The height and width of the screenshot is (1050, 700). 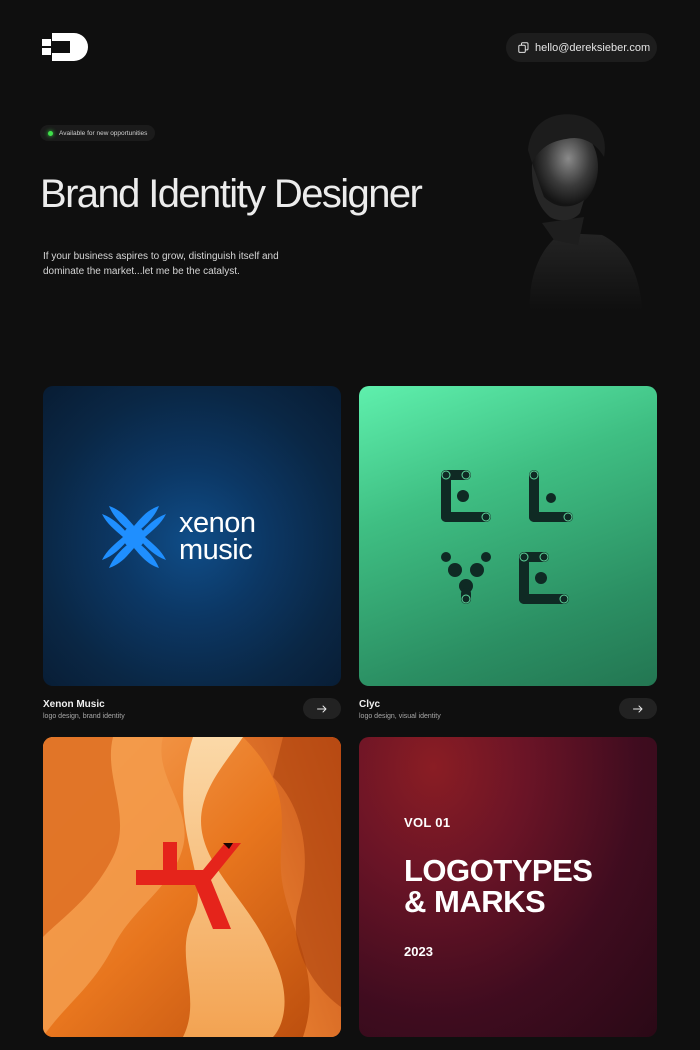 I want to click on canyon-k-artwork, so click(x=192, y=887).